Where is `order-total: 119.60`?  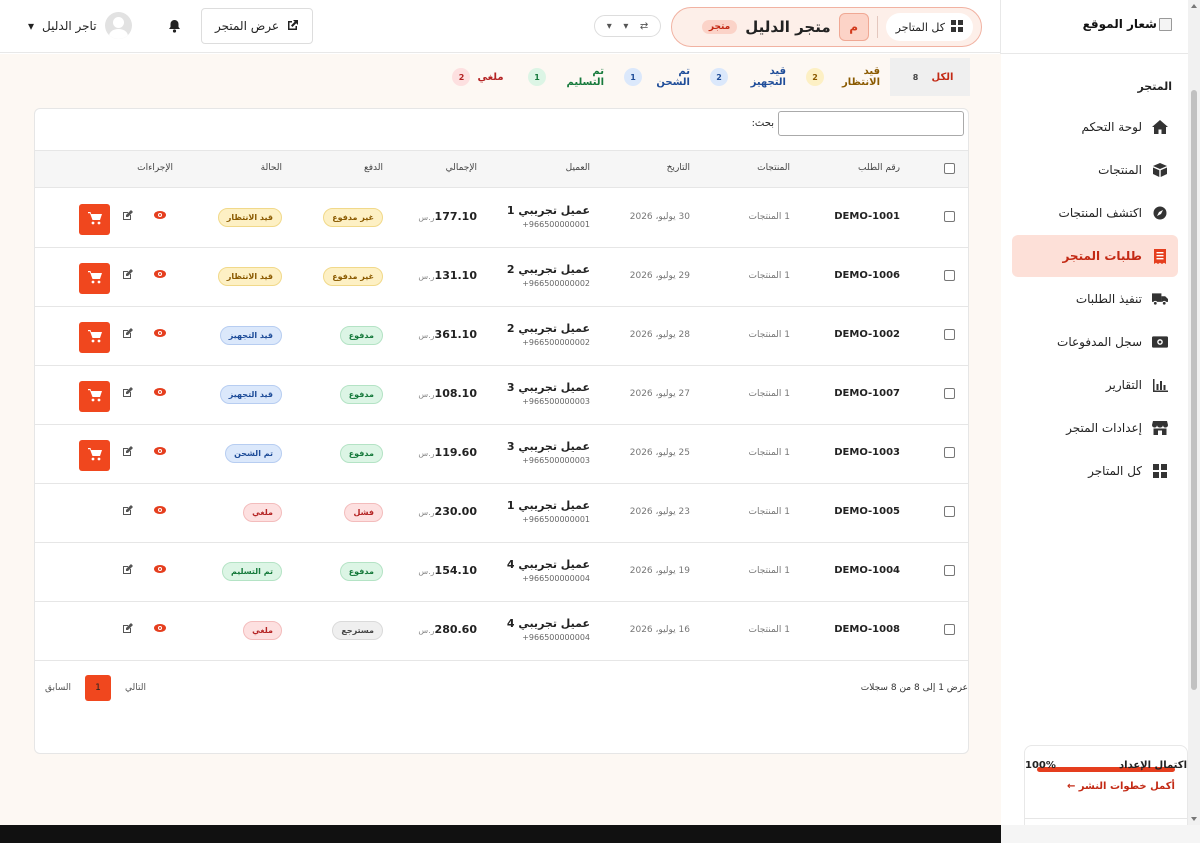 order-total: 119.60 is located at coordinates (455, 452).